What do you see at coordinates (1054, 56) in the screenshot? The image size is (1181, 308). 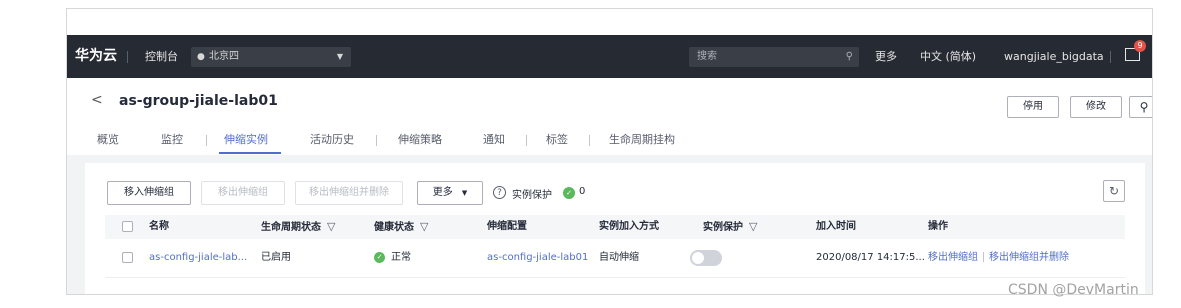 I see `user-menu: wangjiale_bigdata` at bounding box center [1054, 56].